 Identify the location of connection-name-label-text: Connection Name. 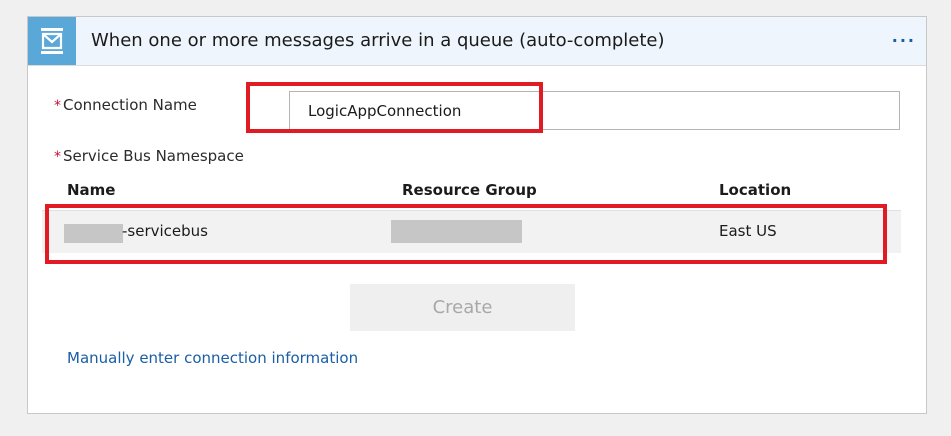
(130, 105).